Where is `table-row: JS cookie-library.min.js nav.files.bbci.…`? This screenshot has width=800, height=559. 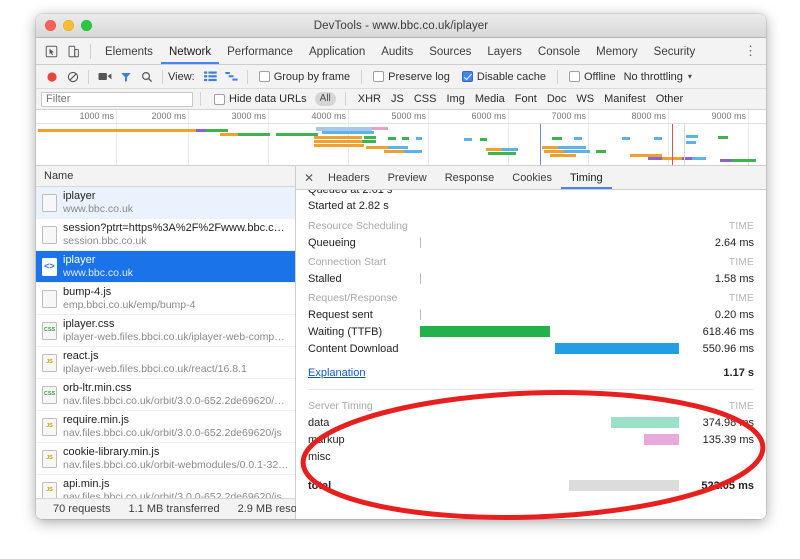 table-row: JS cookie-library.min.js nav.files.bbci.… is located at coordinates (165, 459).